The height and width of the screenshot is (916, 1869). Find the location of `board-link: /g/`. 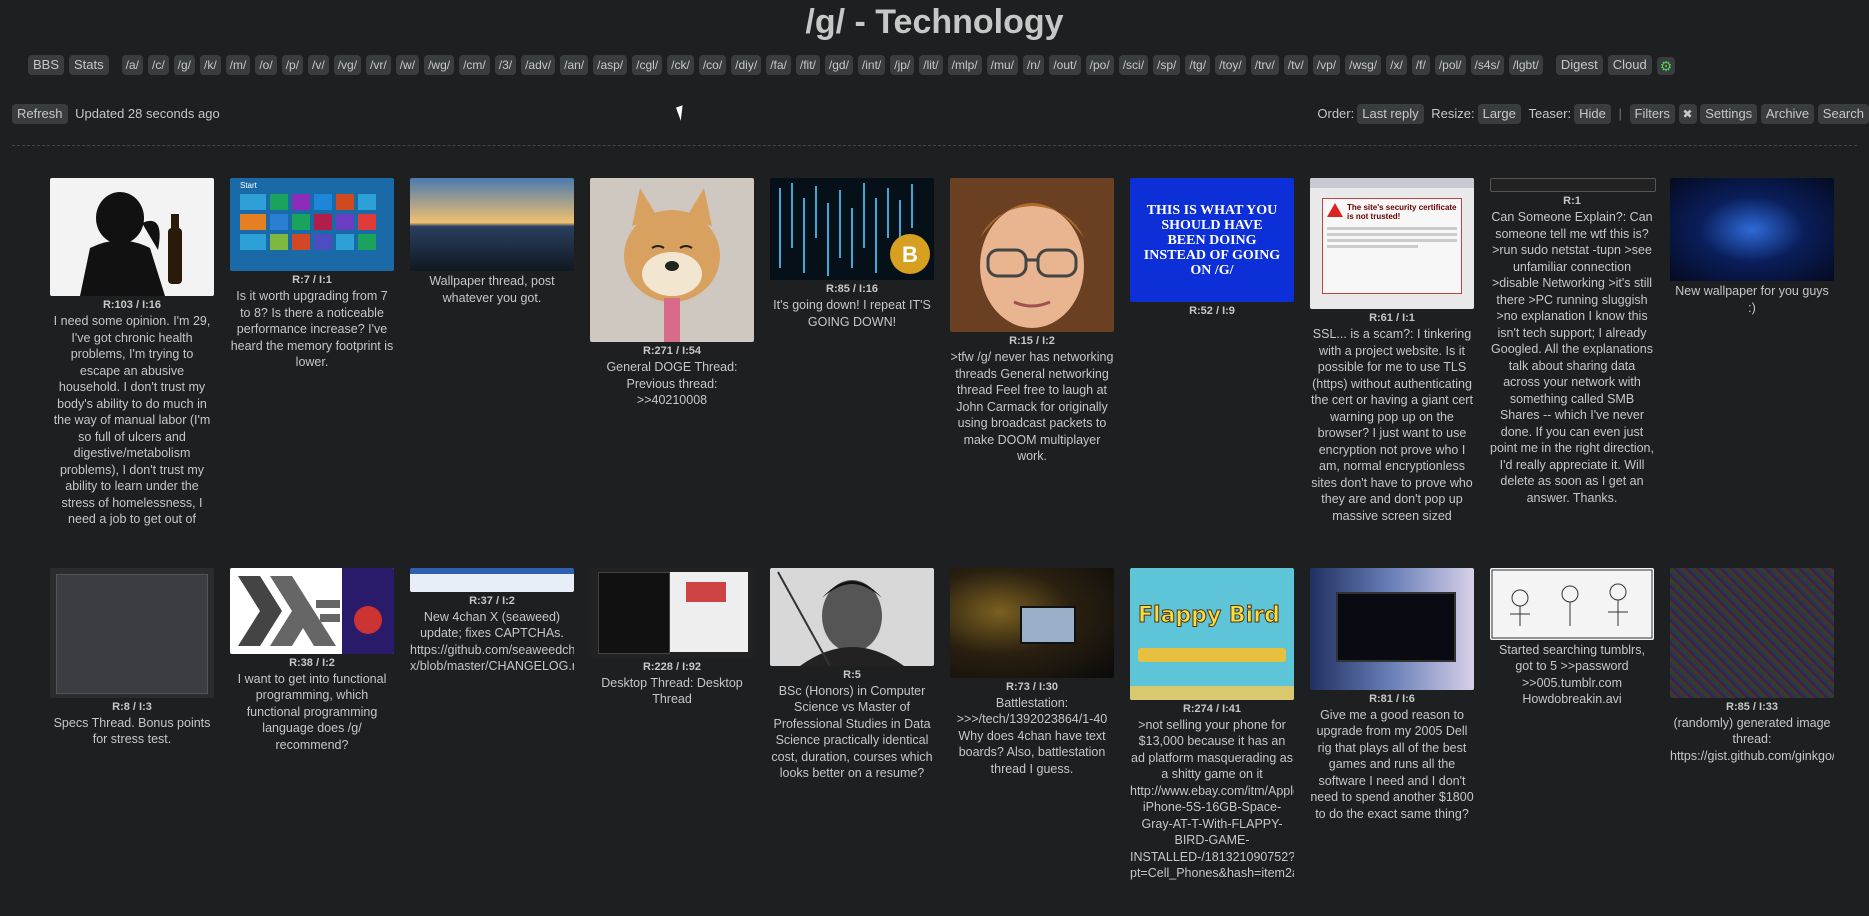

board-link: /g/ is located at coordinates (184, 65).